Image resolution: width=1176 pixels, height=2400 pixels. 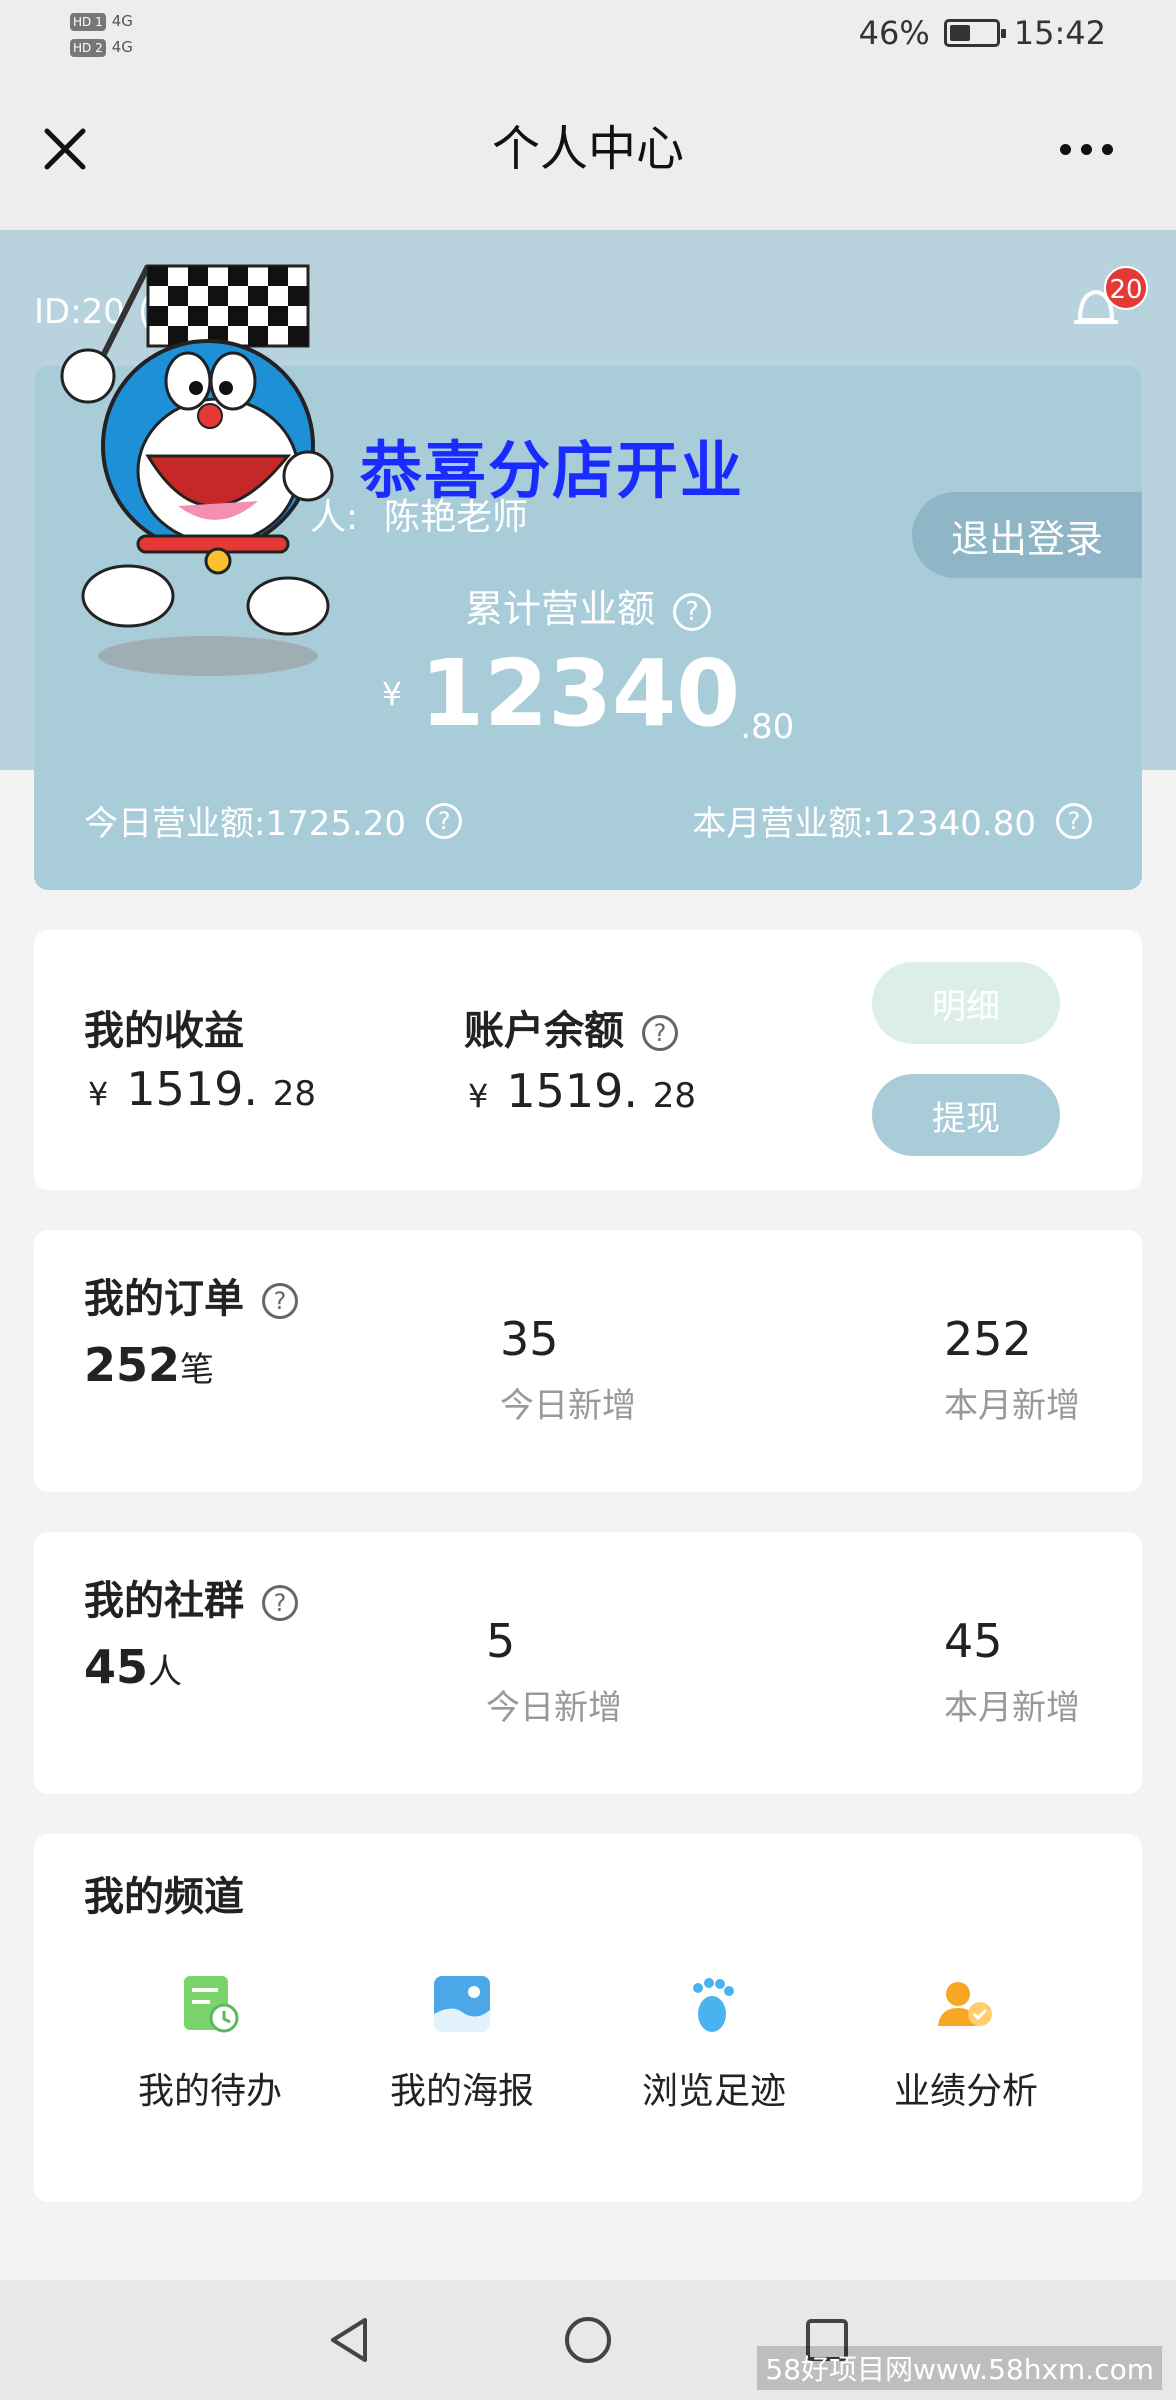 I want to click on balance-label: 账户余额?, so click(x=571, y=1027).